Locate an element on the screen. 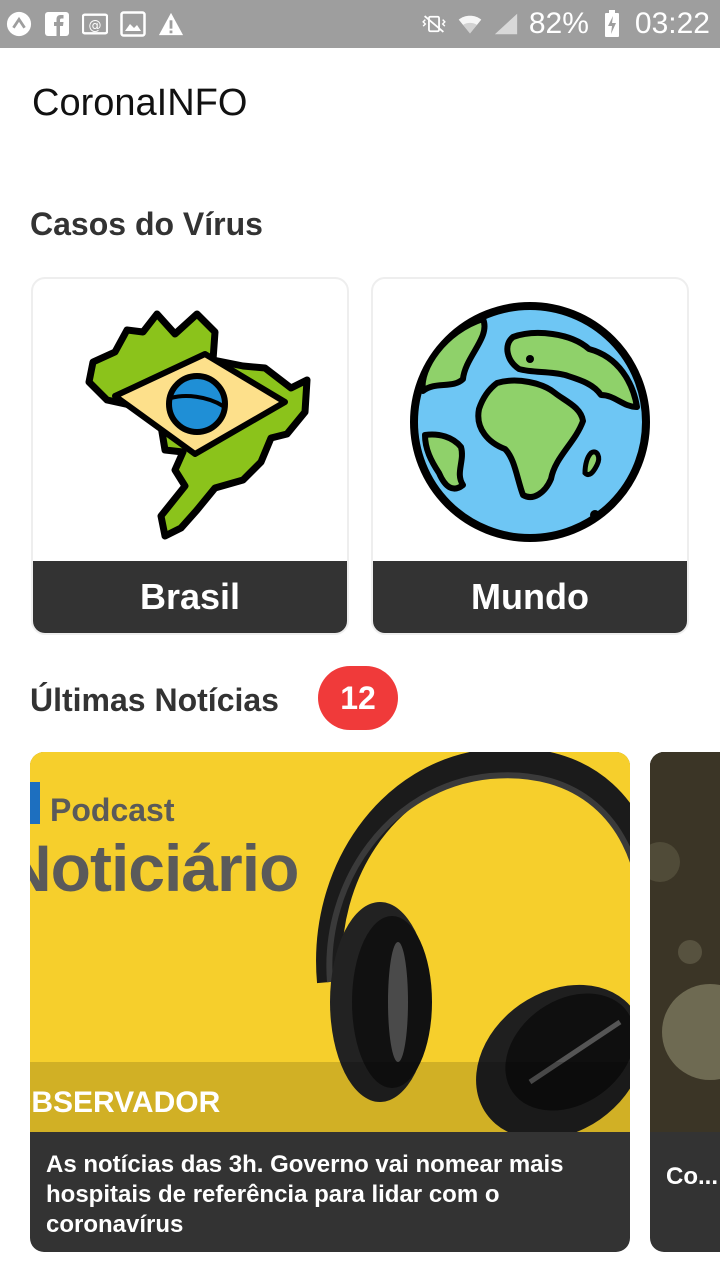 The image size is (720, 1280). clock: 03:22 is located at coordinates (672, 23).